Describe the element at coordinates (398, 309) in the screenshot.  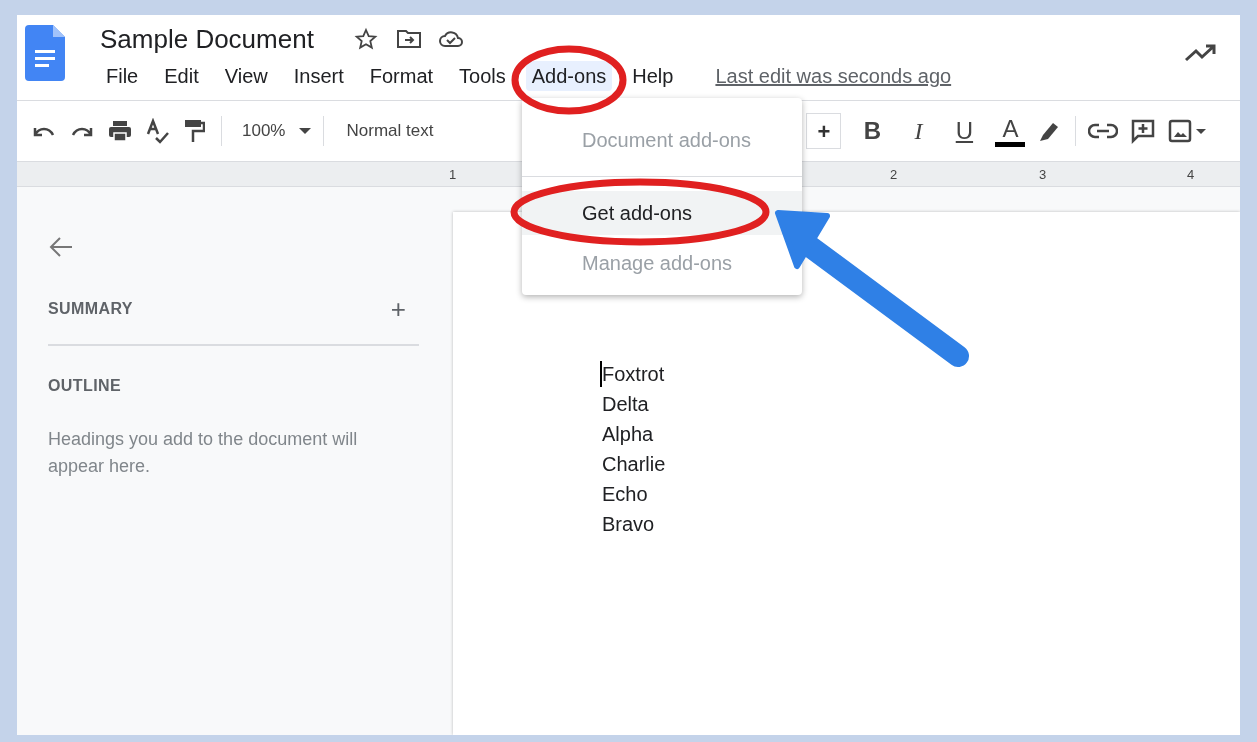
I see `add-summary-button: +` at that location.